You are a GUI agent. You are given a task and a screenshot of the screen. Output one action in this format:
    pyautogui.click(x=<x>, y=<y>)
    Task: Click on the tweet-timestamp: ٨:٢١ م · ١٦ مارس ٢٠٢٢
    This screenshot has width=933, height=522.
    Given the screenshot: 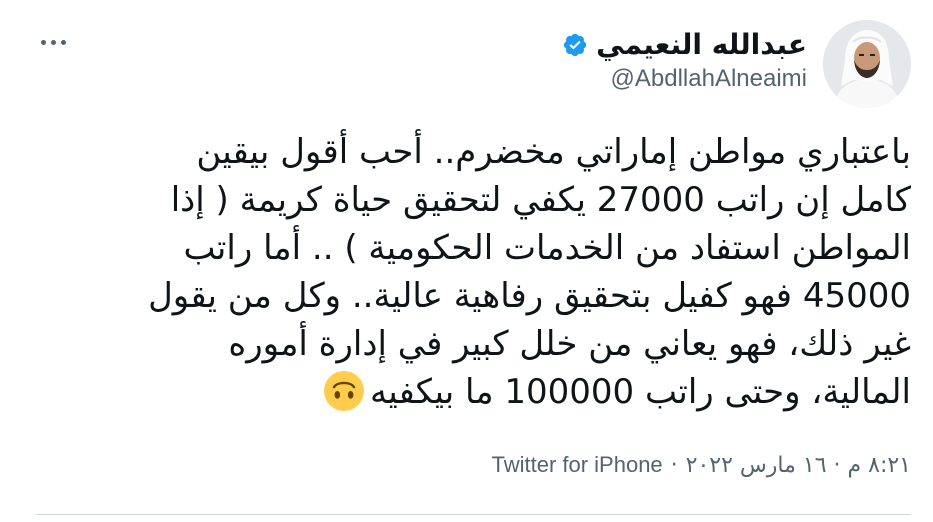 What is the action you would take?
    pyautogui.click(x=798, y=465)
    